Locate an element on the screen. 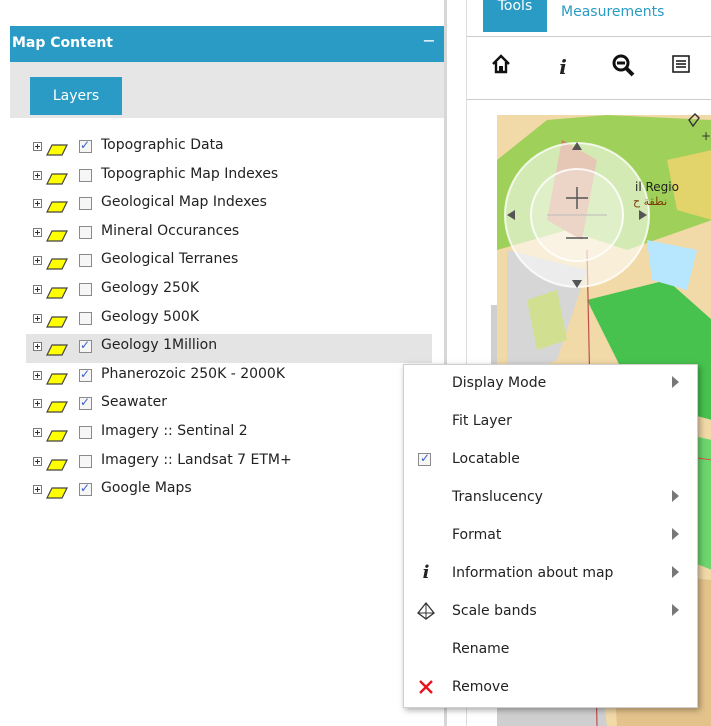 The height and width of the screenshot is (726, 711). layer-row: Mineral Occurances is located at coordinates (229, 234).